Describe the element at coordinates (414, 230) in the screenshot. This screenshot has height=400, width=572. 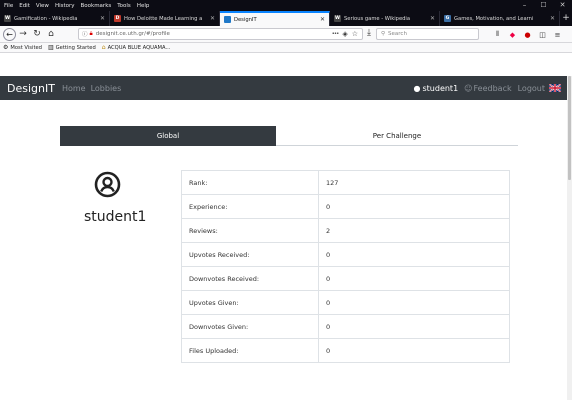
I see `stat-value: 2` at that location.